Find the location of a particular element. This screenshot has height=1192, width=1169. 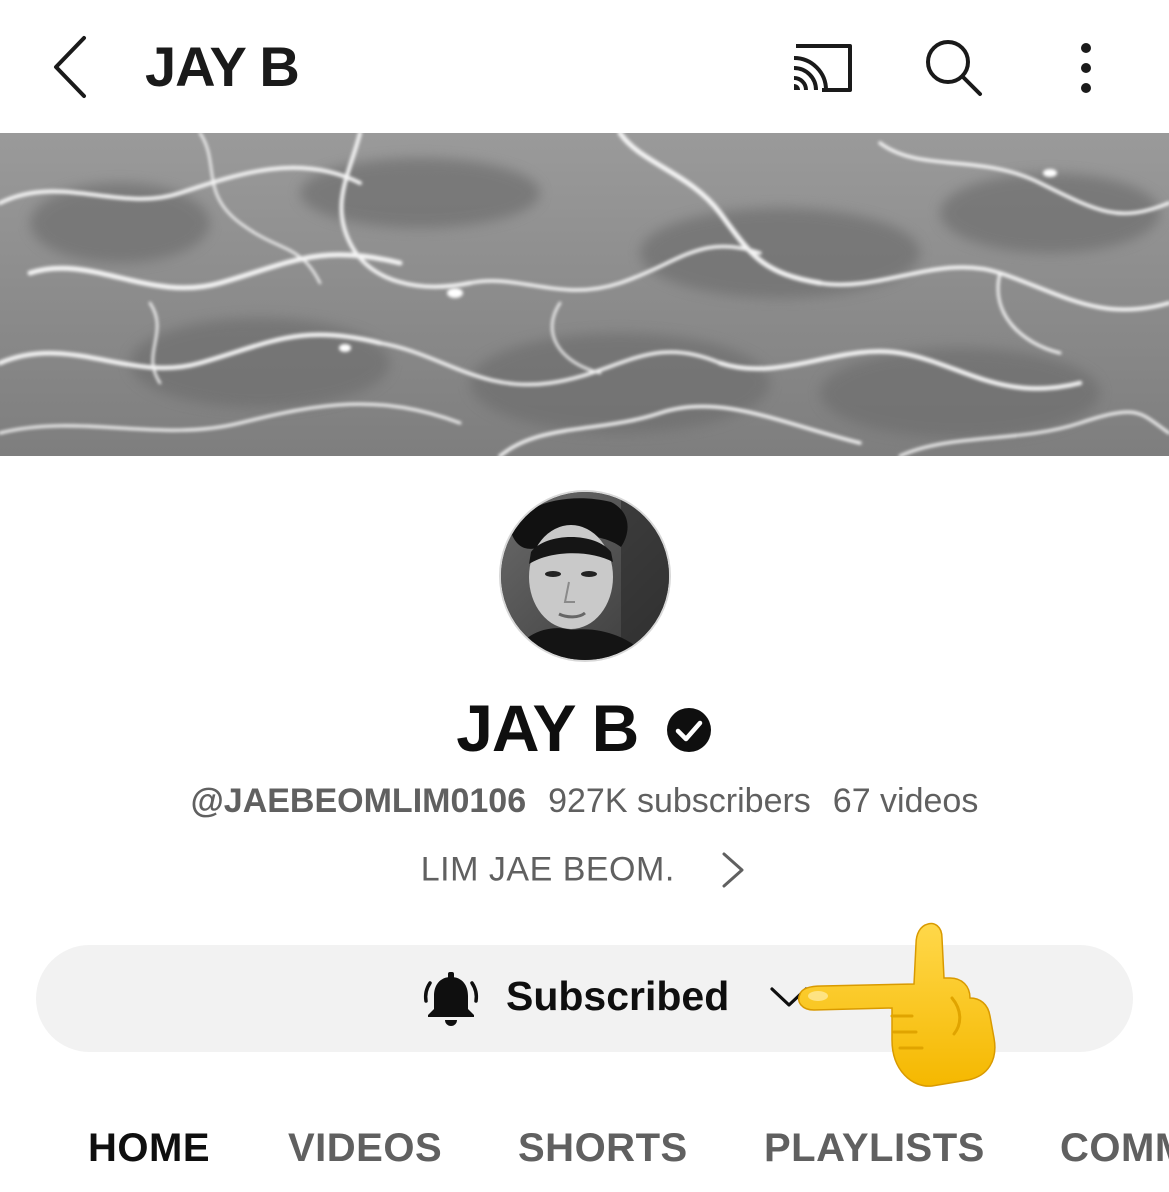

search-icon is located at coordinates (954, 68).